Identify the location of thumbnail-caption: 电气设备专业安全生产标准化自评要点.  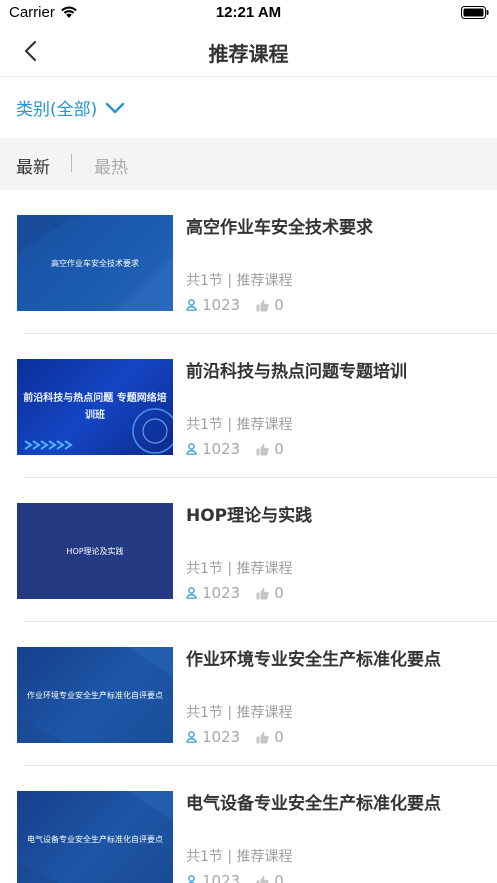
(95, 839).